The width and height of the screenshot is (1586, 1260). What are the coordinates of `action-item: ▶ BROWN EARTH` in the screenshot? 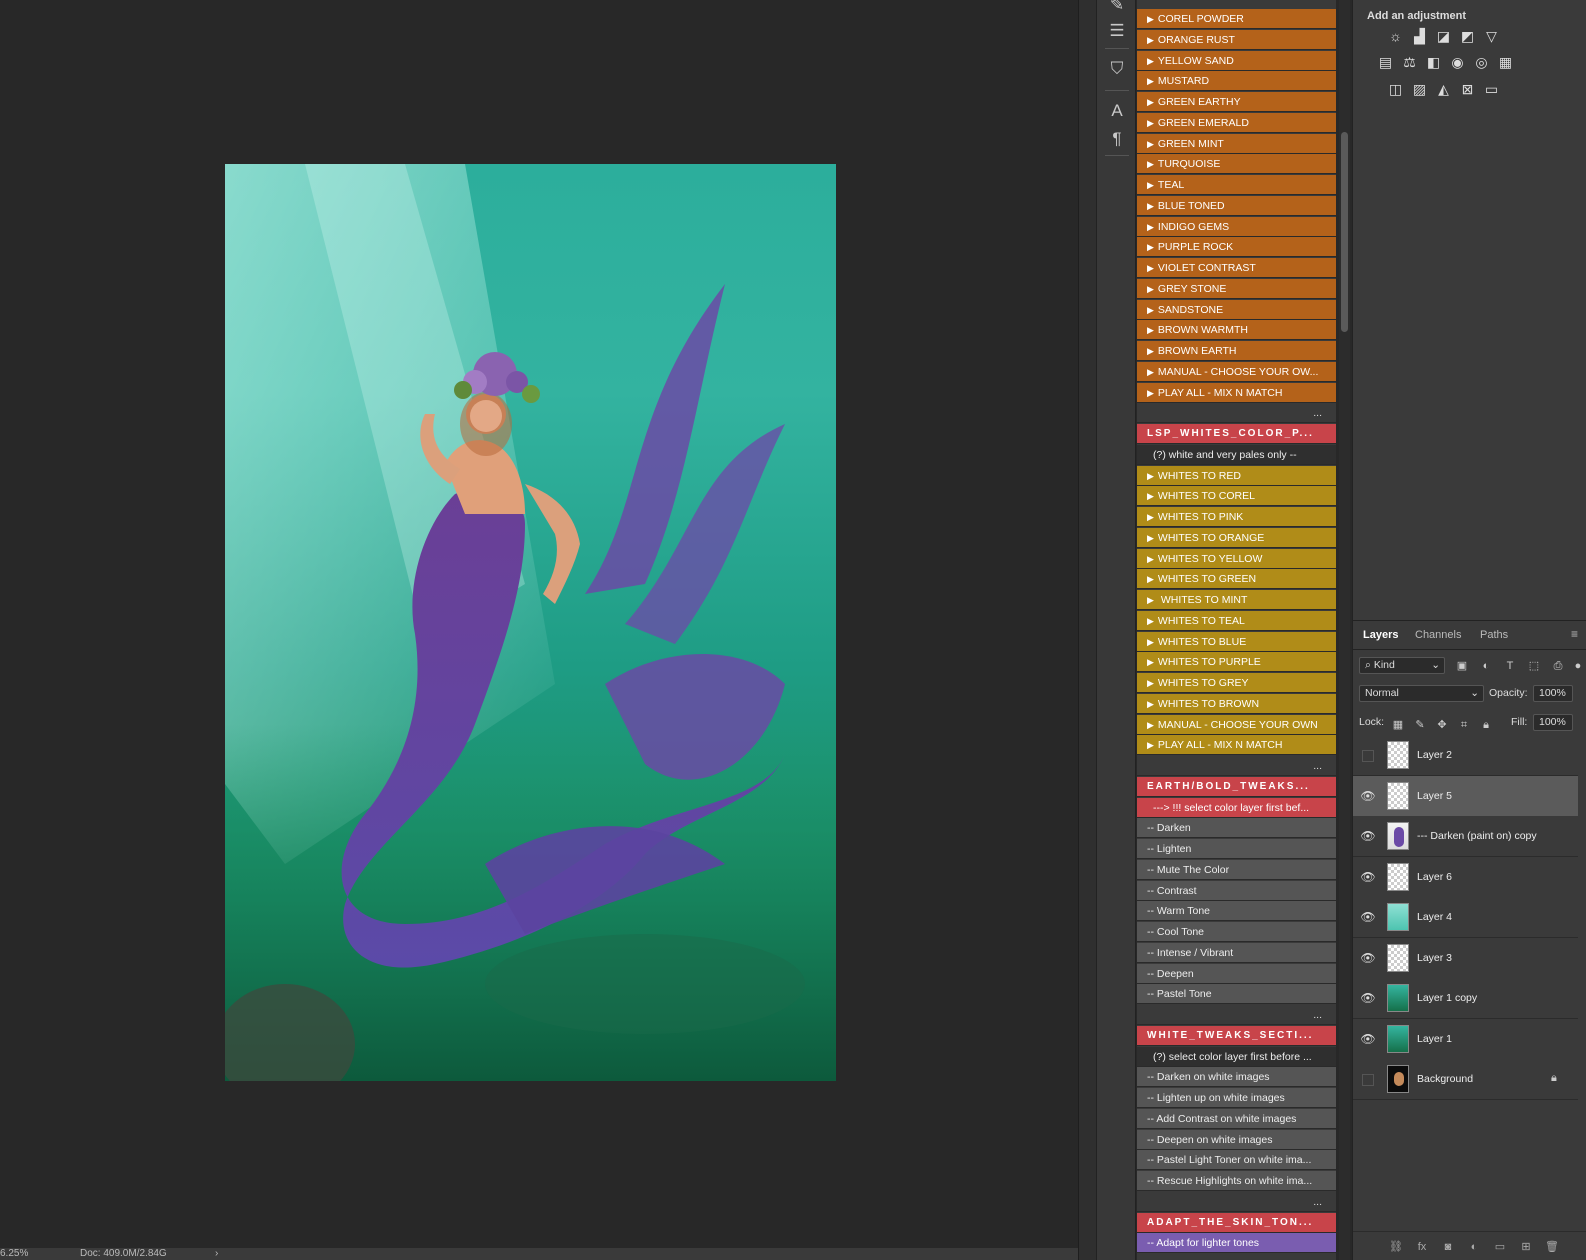 It's located at (1236, 351).